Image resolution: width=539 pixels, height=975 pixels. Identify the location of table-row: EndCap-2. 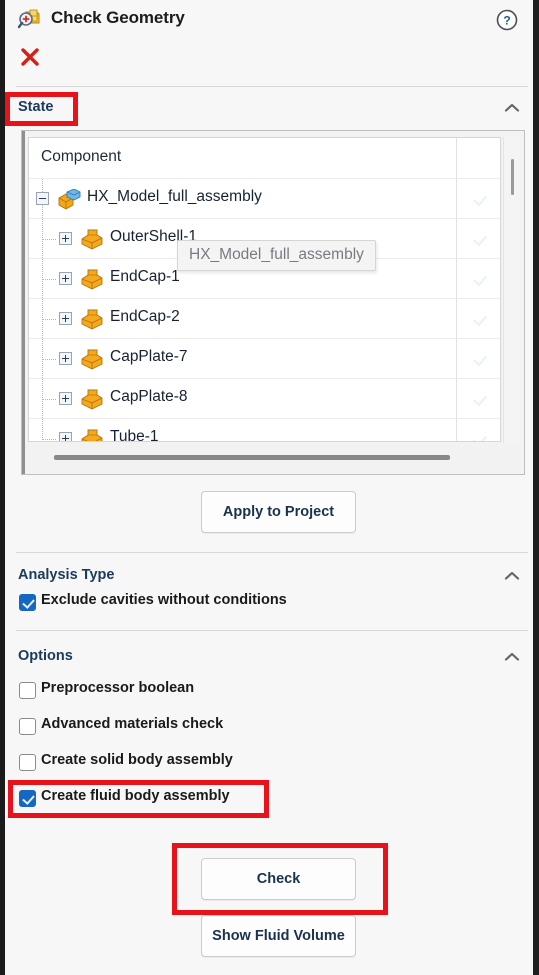
(264, 318).